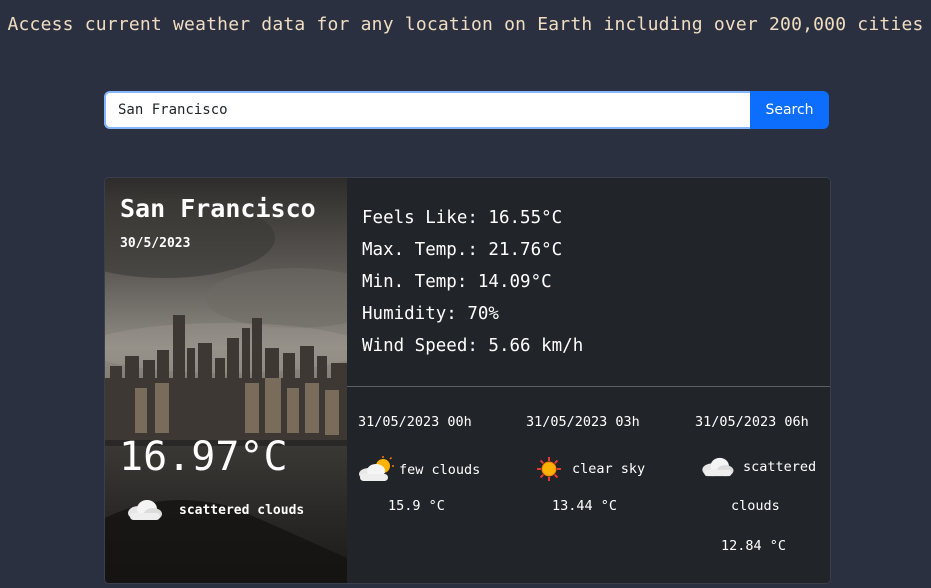 The image size is (931, 588). What do you see at coordinates (430, 314) in the screenshot?
I see `humidity: Humidity: 70%` at bounding box center [430, 314].